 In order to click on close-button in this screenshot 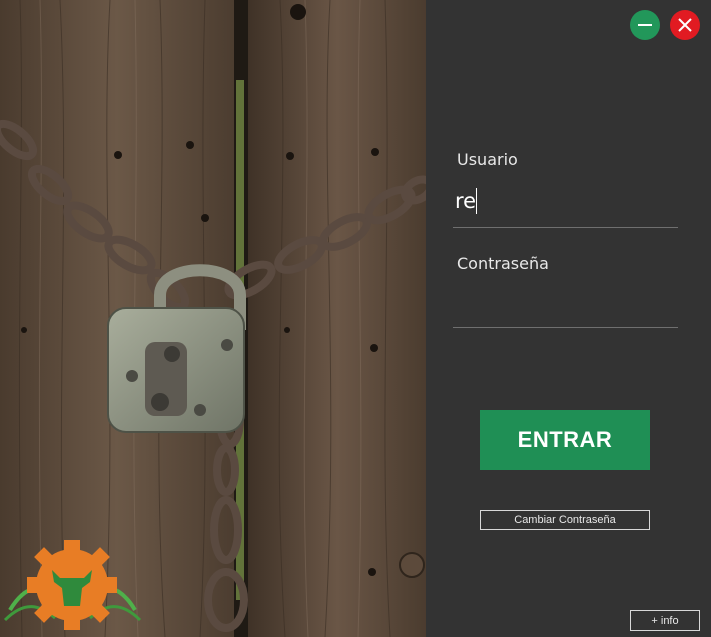, I will do `click(685, 25)`.